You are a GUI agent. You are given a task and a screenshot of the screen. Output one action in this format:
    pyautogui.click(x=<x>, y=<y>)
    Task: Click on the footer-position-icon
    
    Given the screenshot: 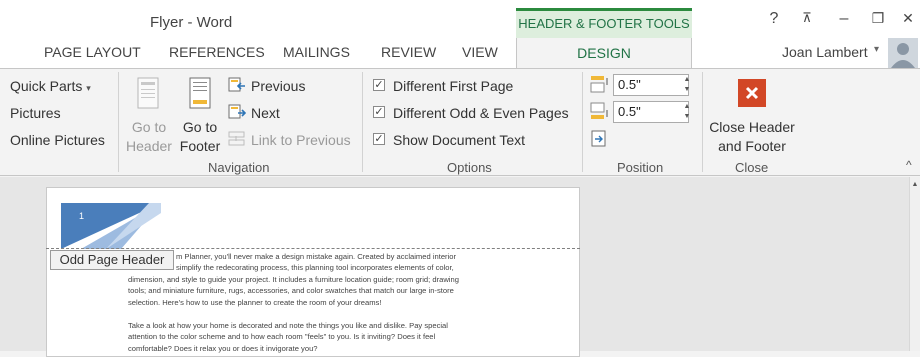 What is the action you would take?
    pyautogui.click(x=600, y=111)
    